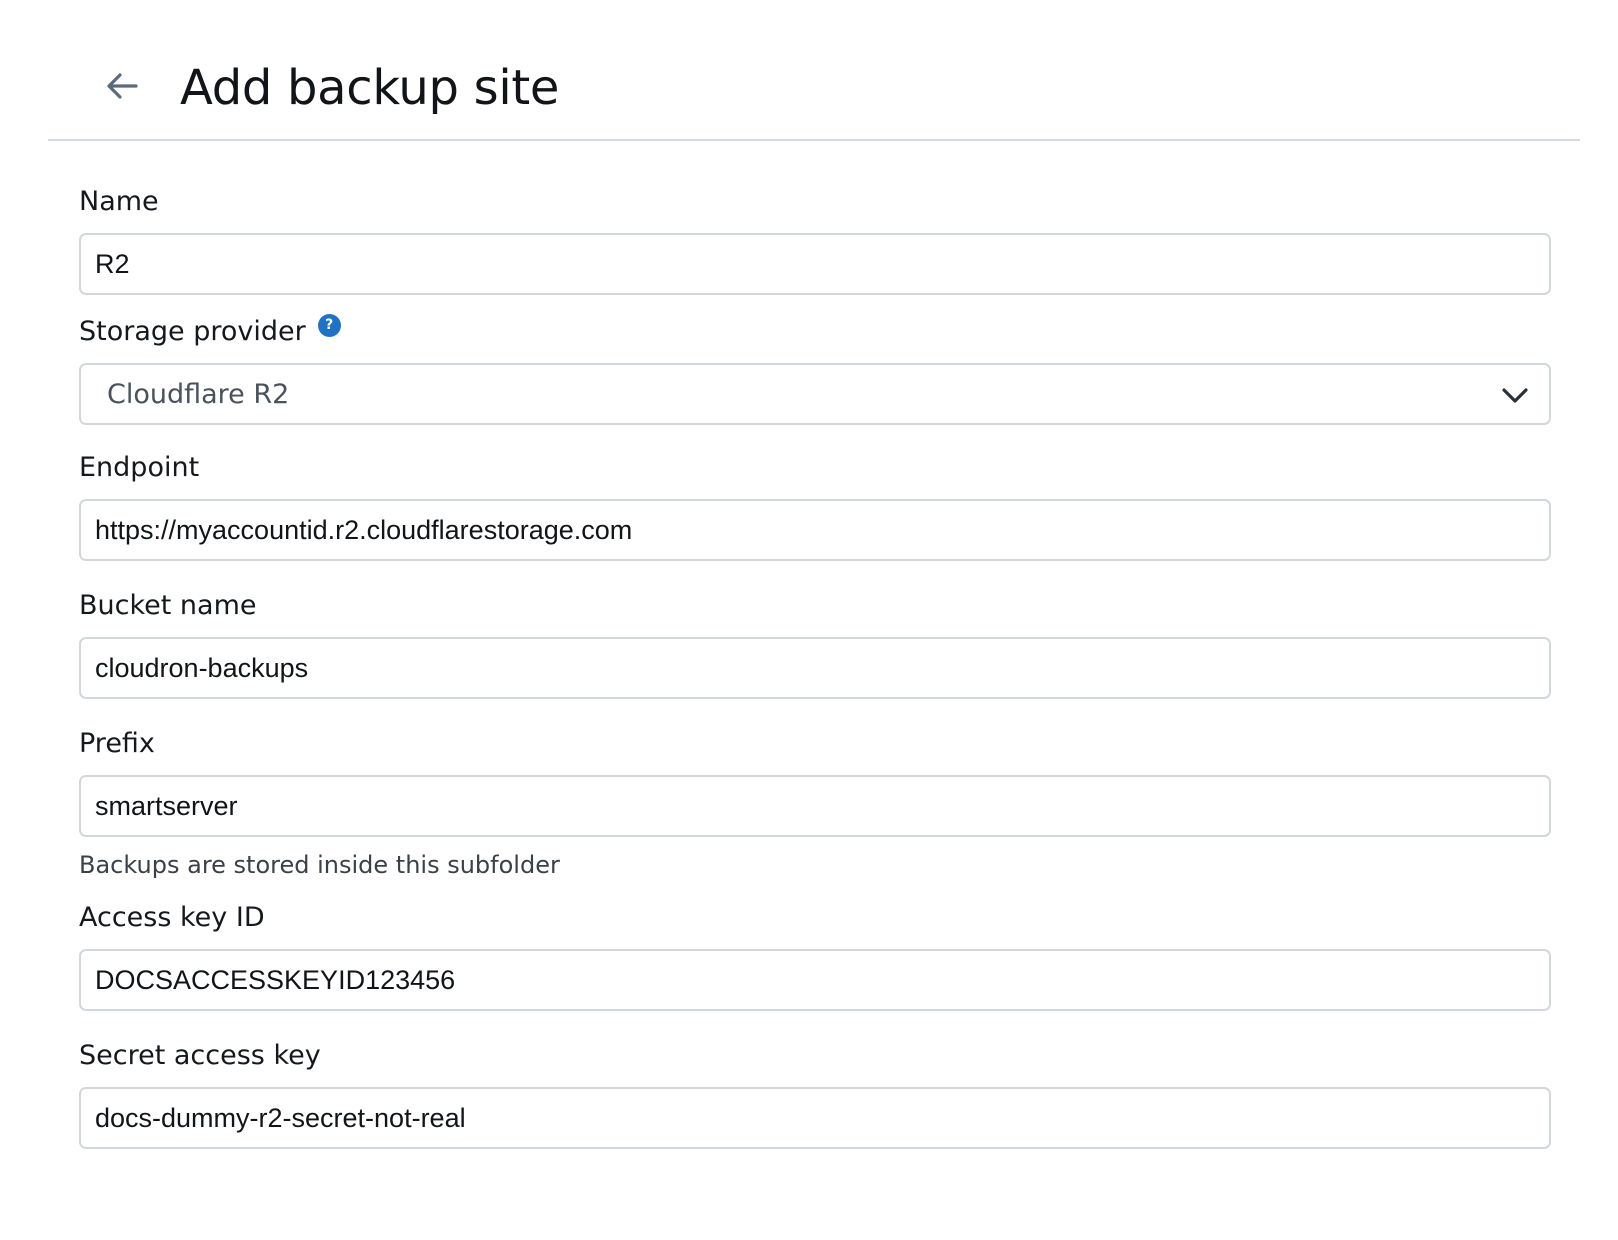 The height and width of the screenshot is (1240, 1618). I want to click on name-label: Name, so click(119, 201).